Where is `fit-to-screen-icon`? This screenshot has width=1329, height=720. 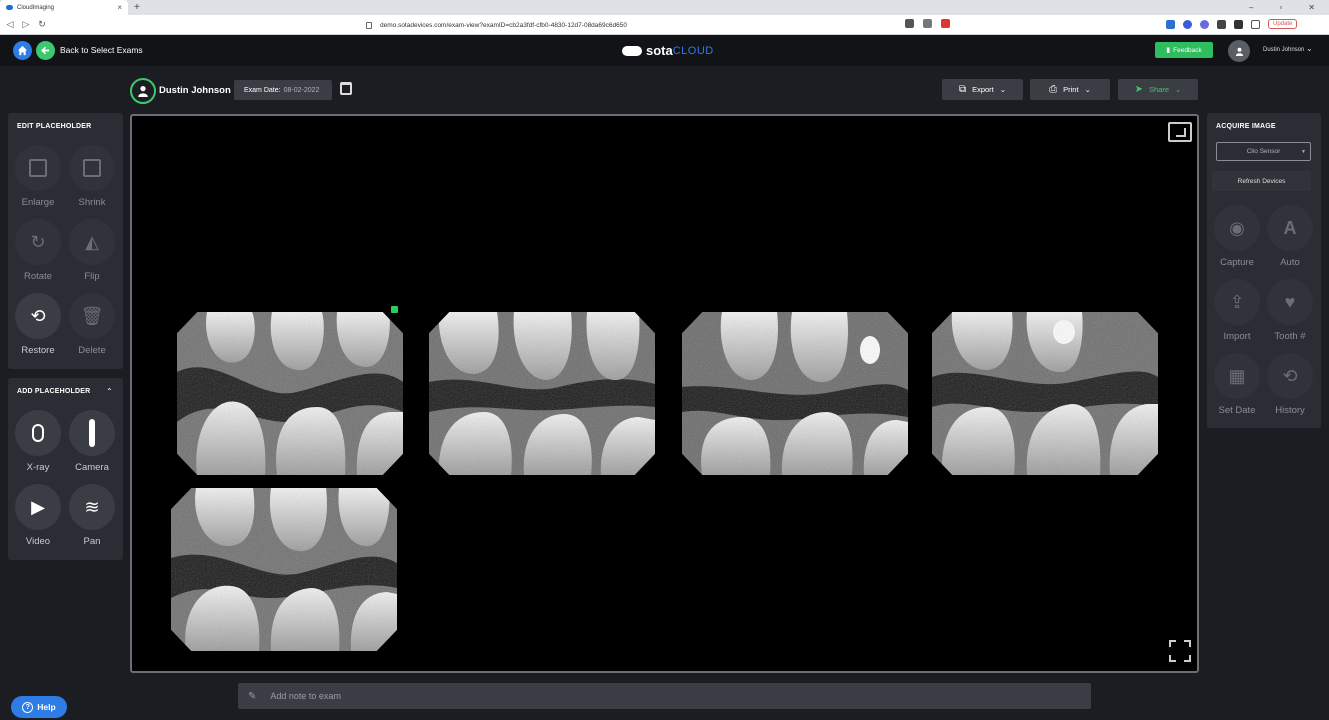
fit-to-screen-icon is located at coordinates (1180, 132).